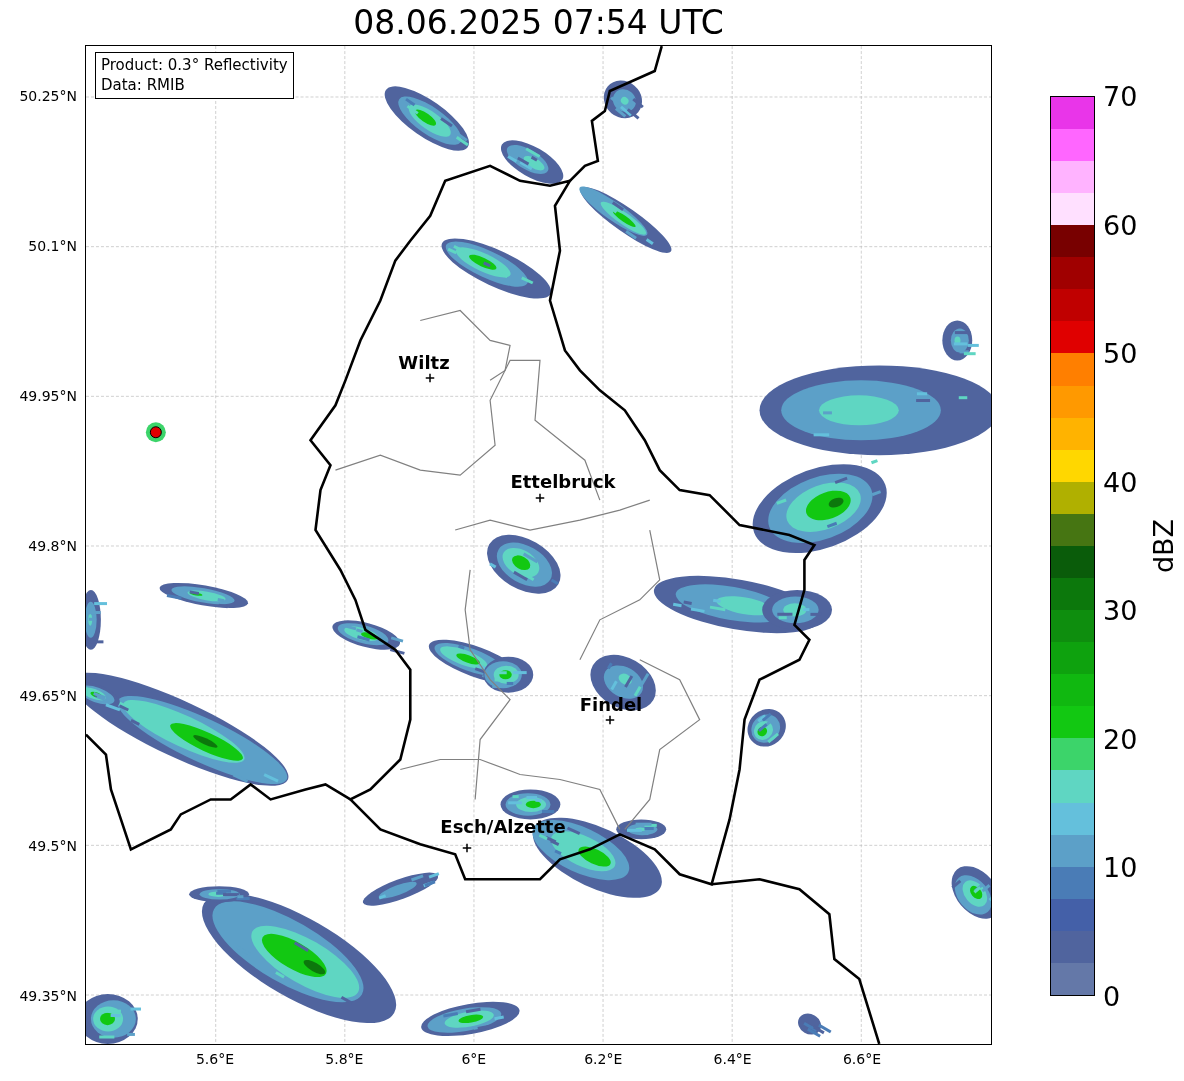 This screenshot has height=1081, width=1184. I want to click on colorbar-tick-label: 40, so click(1120, 482).